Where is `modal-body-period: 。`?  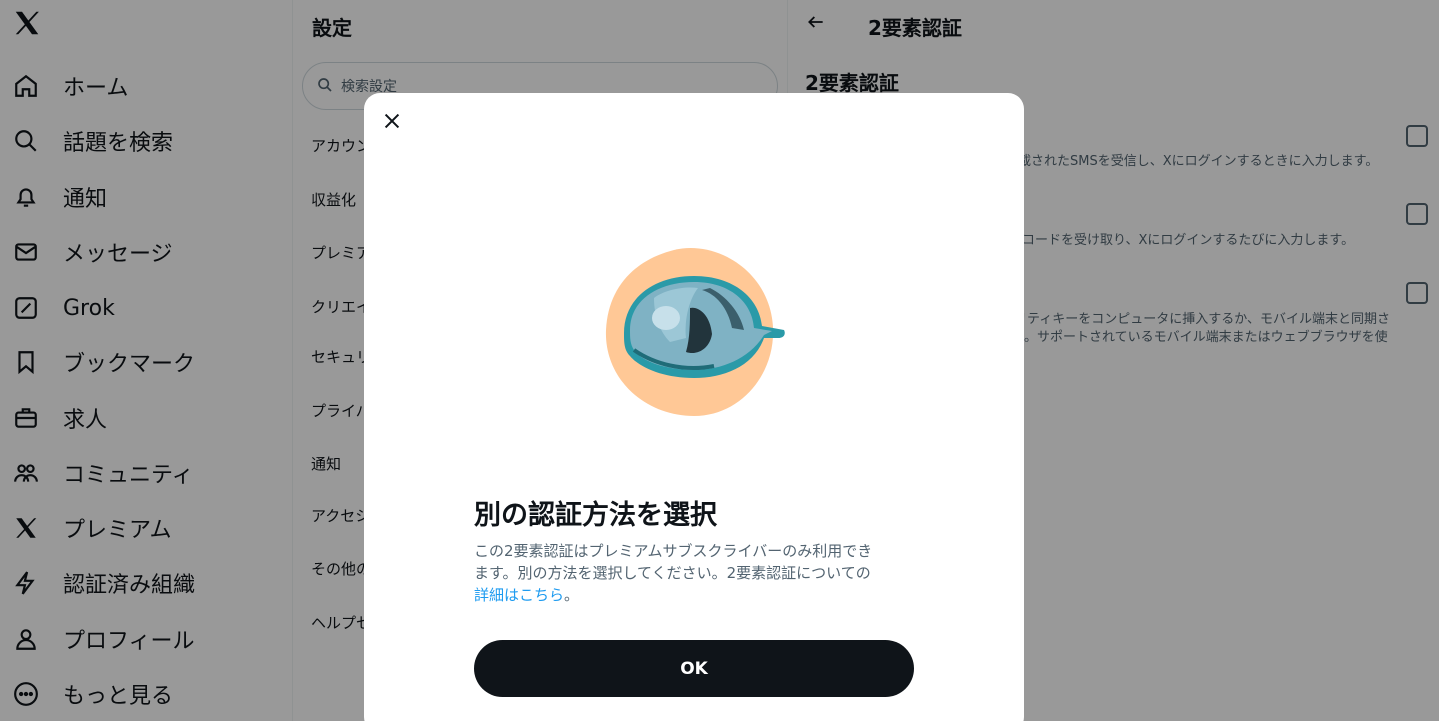 modal-body-period: 。 is located at coordinates (572, 595).